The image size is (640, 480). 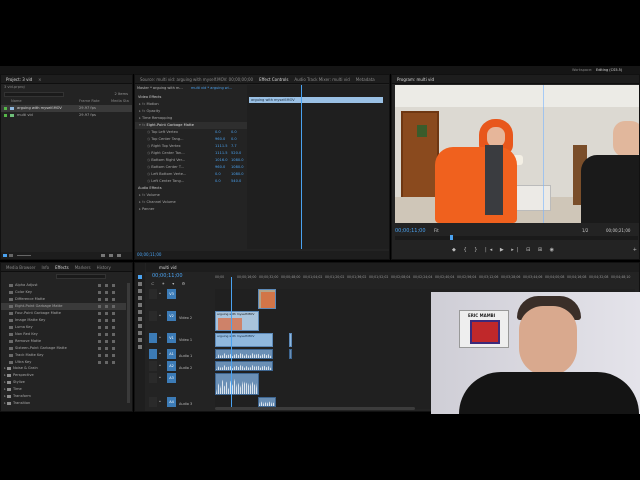 What do you see at coordinates (66, 115) in the screenshot?
I see `project-item: multi vid 29.97 fps` at bounding box center [66, 115].